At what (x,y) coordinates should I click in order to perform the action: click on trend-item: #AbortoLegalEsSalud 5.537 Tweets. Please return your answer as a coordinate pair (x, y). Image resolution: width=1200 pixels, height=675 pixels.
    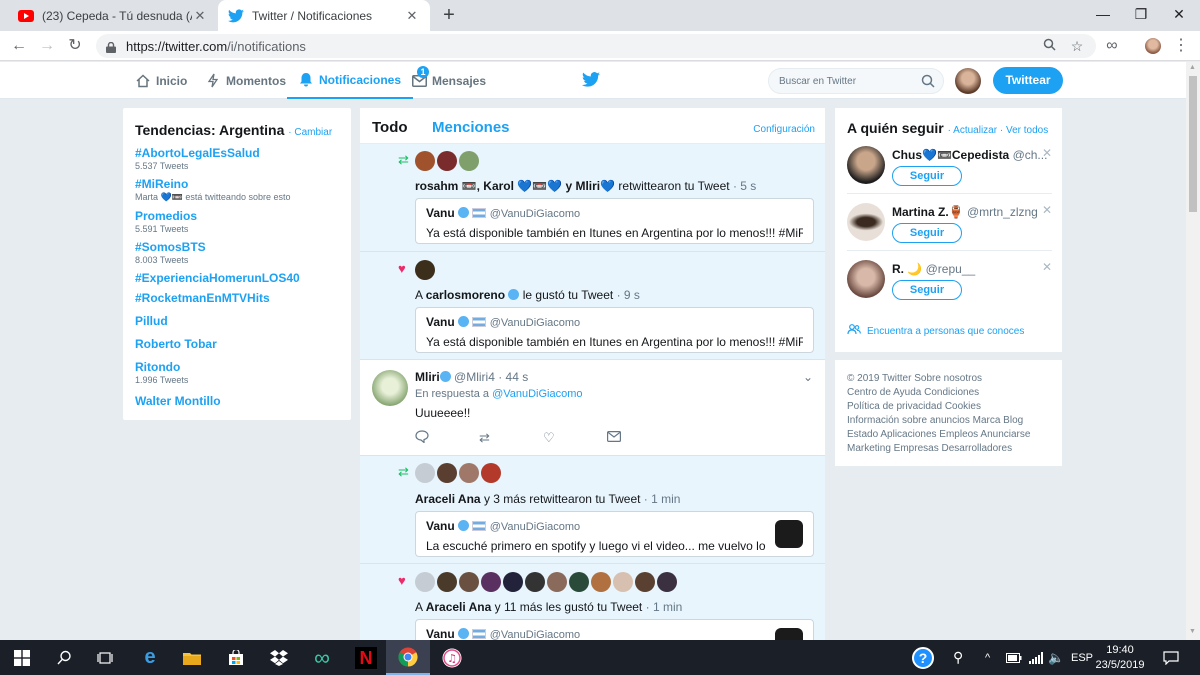
    Looking at the image, I should click on (237, 158).